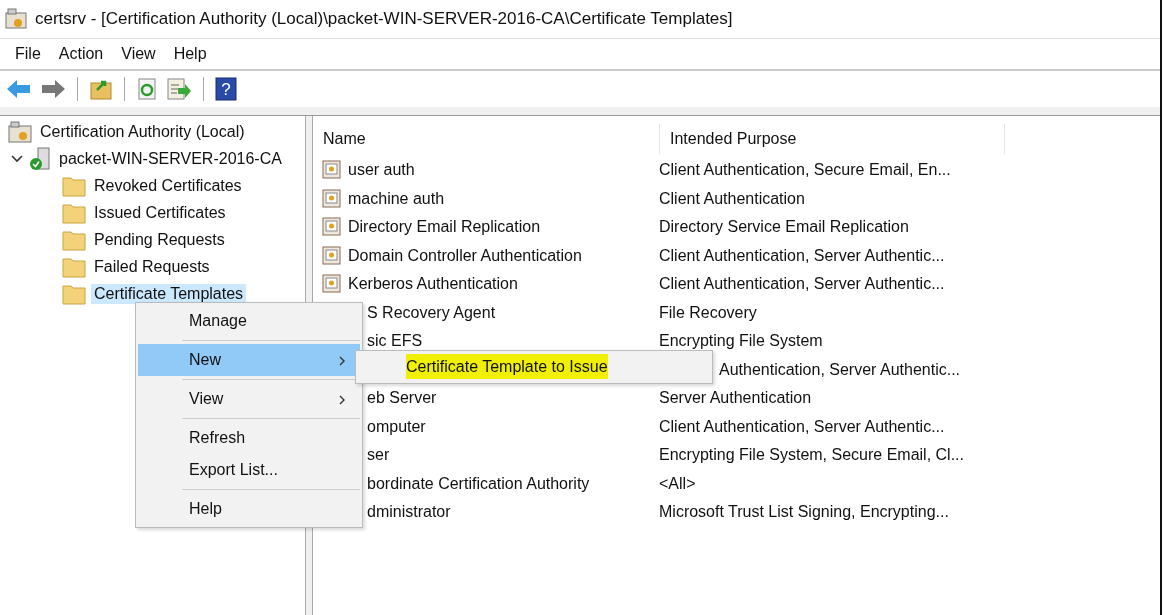 The height and width of the screenshot is (615, 1164). I want to click on table-cell: user auth, so click(381, 170).